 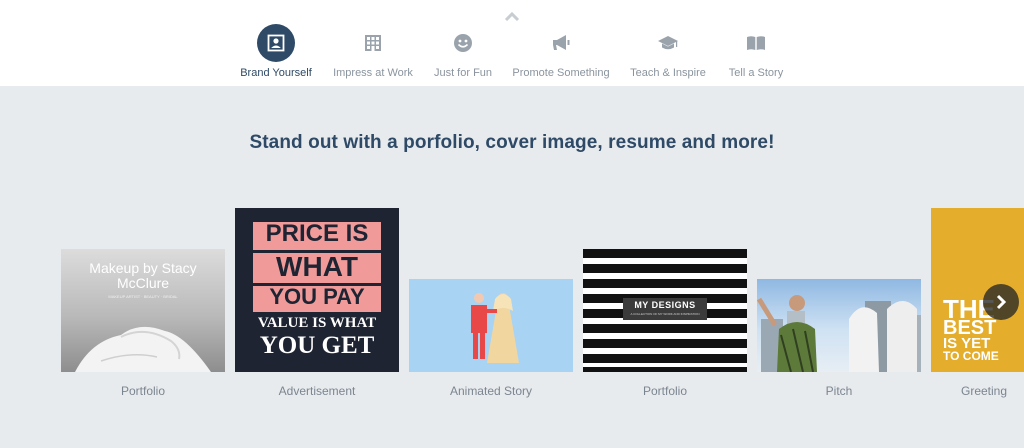 I want to click on template-card-label: Greeting, so click(x=984, y=391).